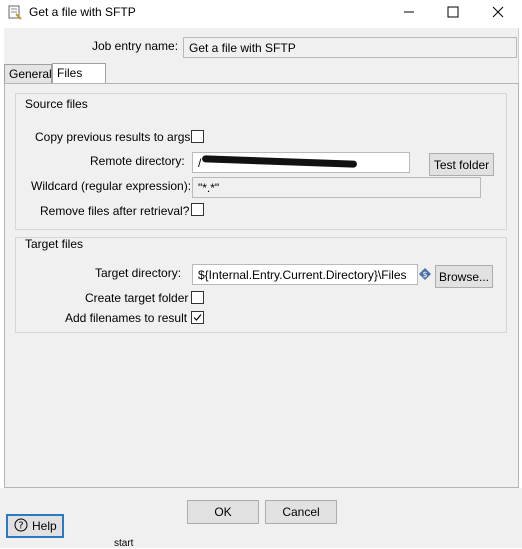  Describe the element at coordinates (56, 104) in the screenshot. I see `source-files-group-label: Source files` at that location.